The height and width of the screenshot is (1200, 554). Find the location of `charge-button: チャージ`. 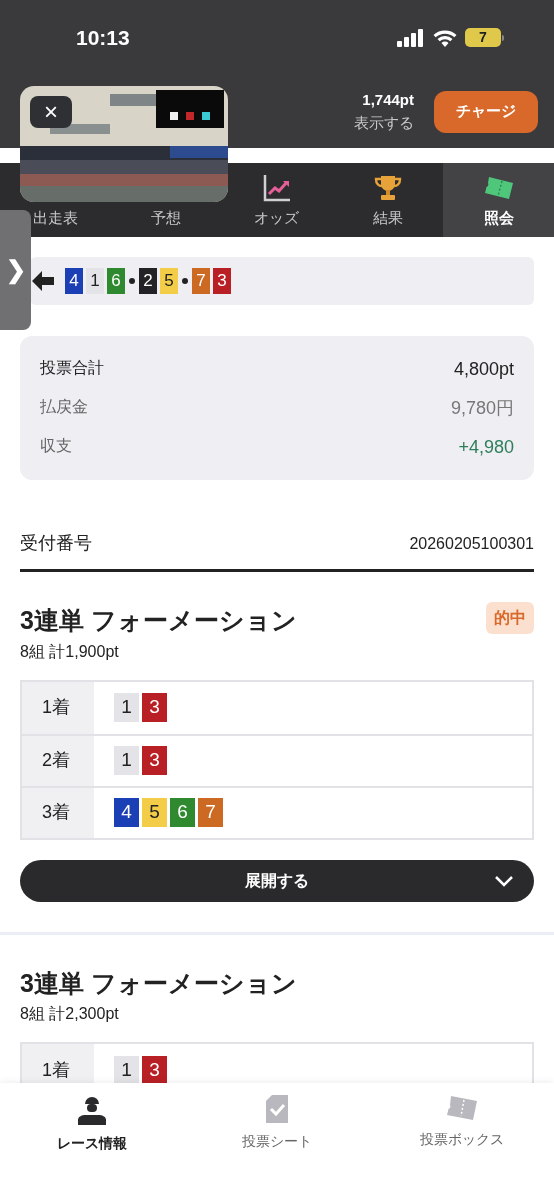

charge-button: チャージ is located at coordinates (486, 111).